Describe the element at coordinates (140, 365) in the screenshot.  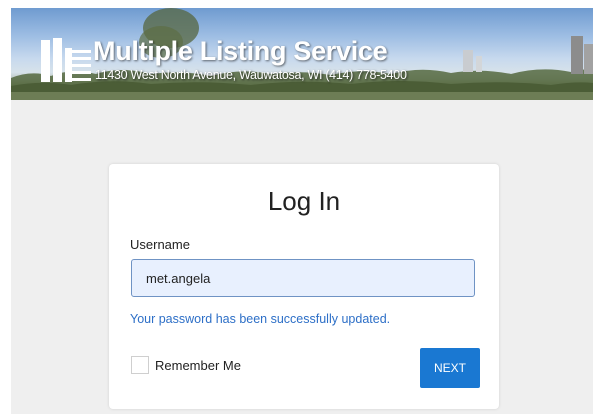
I see `remember-me-checkbox` at that location.